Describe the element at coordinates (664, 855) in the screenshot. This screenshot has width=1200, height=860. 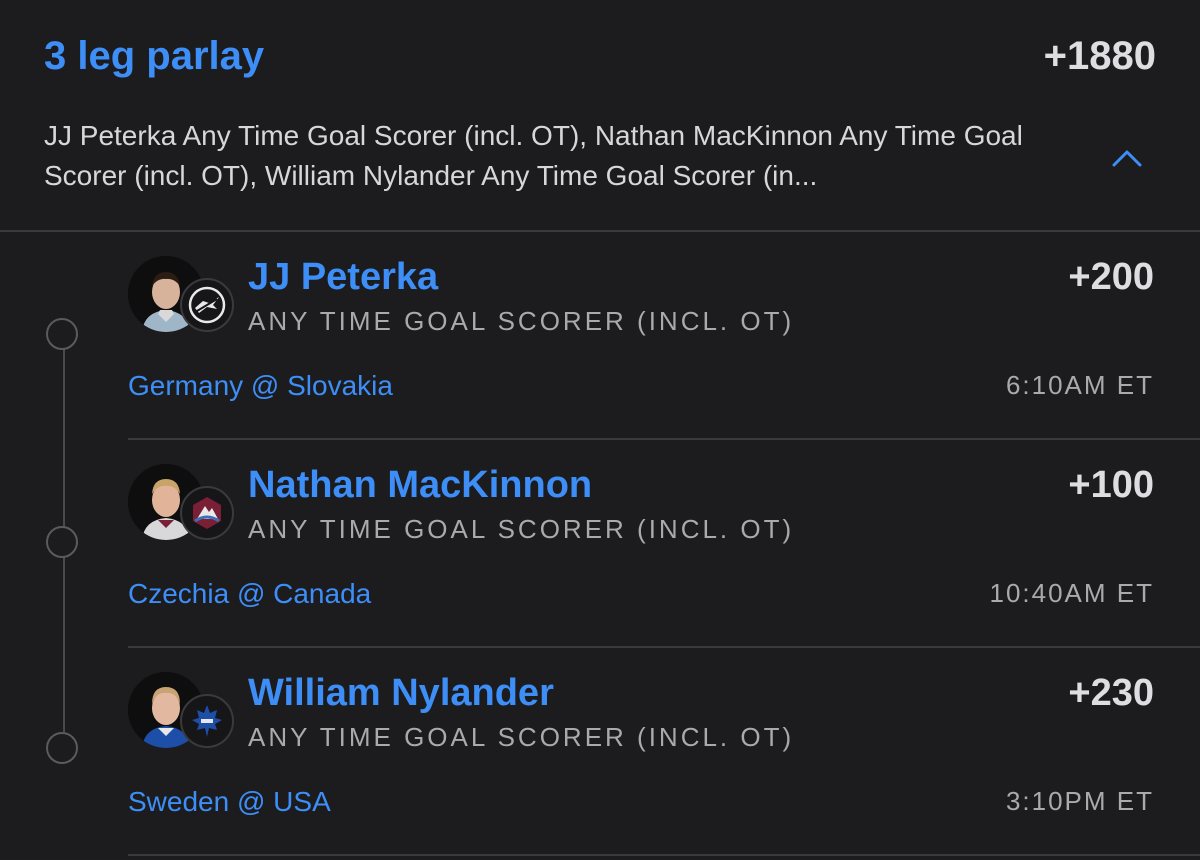
I see `leg-divider` at that location.